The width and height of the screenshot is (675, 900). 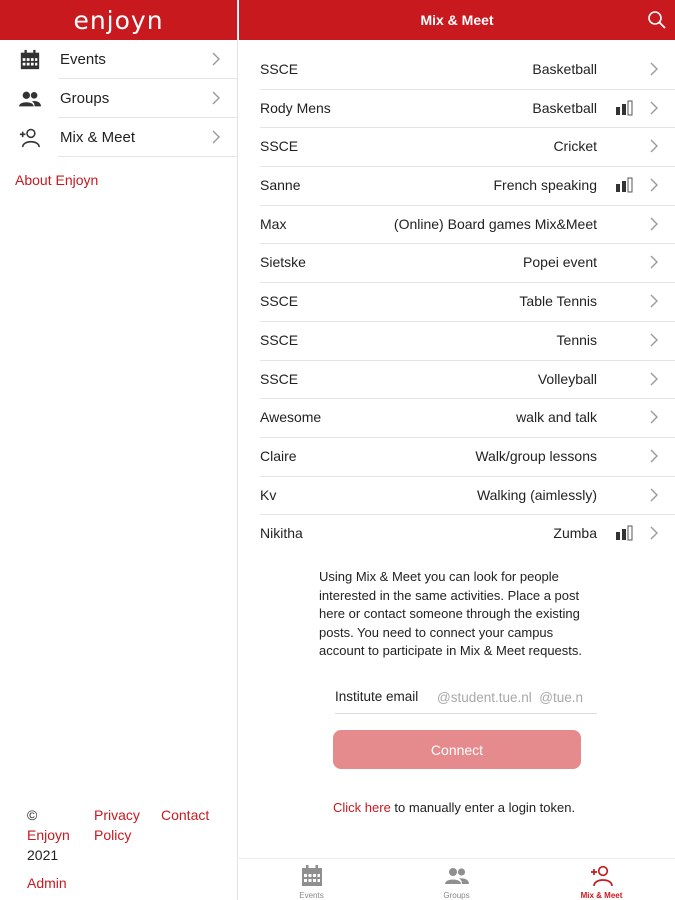 I want to click on bottom-tab-bar: Events Groups Mix & Meet, so click(x=457, y=879).